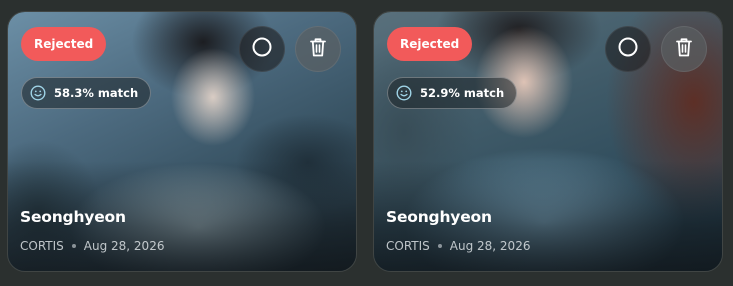 This screenshot has width=733, height=286. I want to click on match-pill: 58.3% match, so click(86, 93).